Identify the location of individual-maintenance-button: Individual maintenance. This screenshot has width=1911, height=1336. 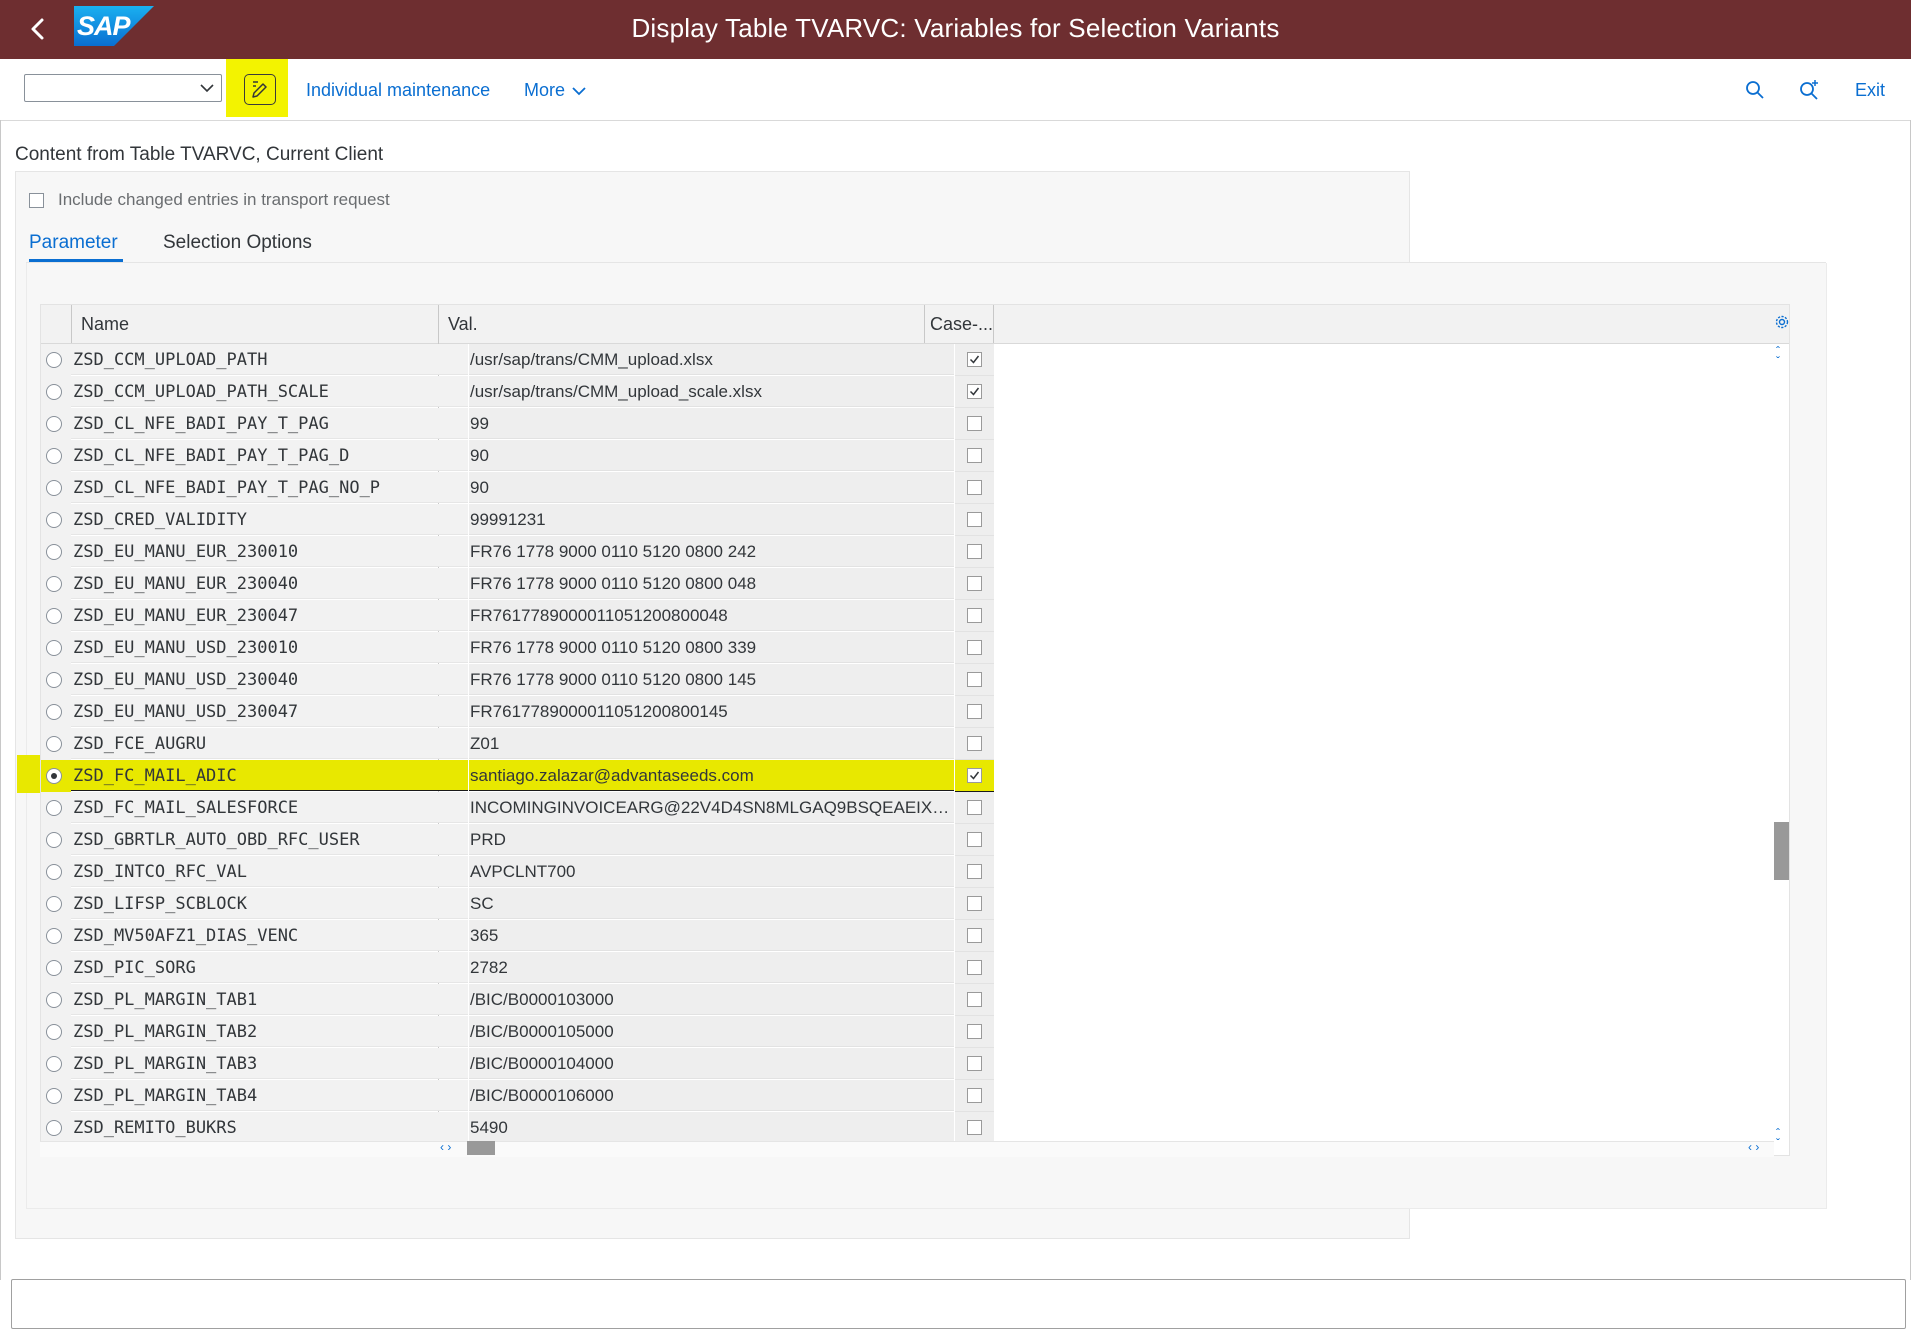
(398, 90).